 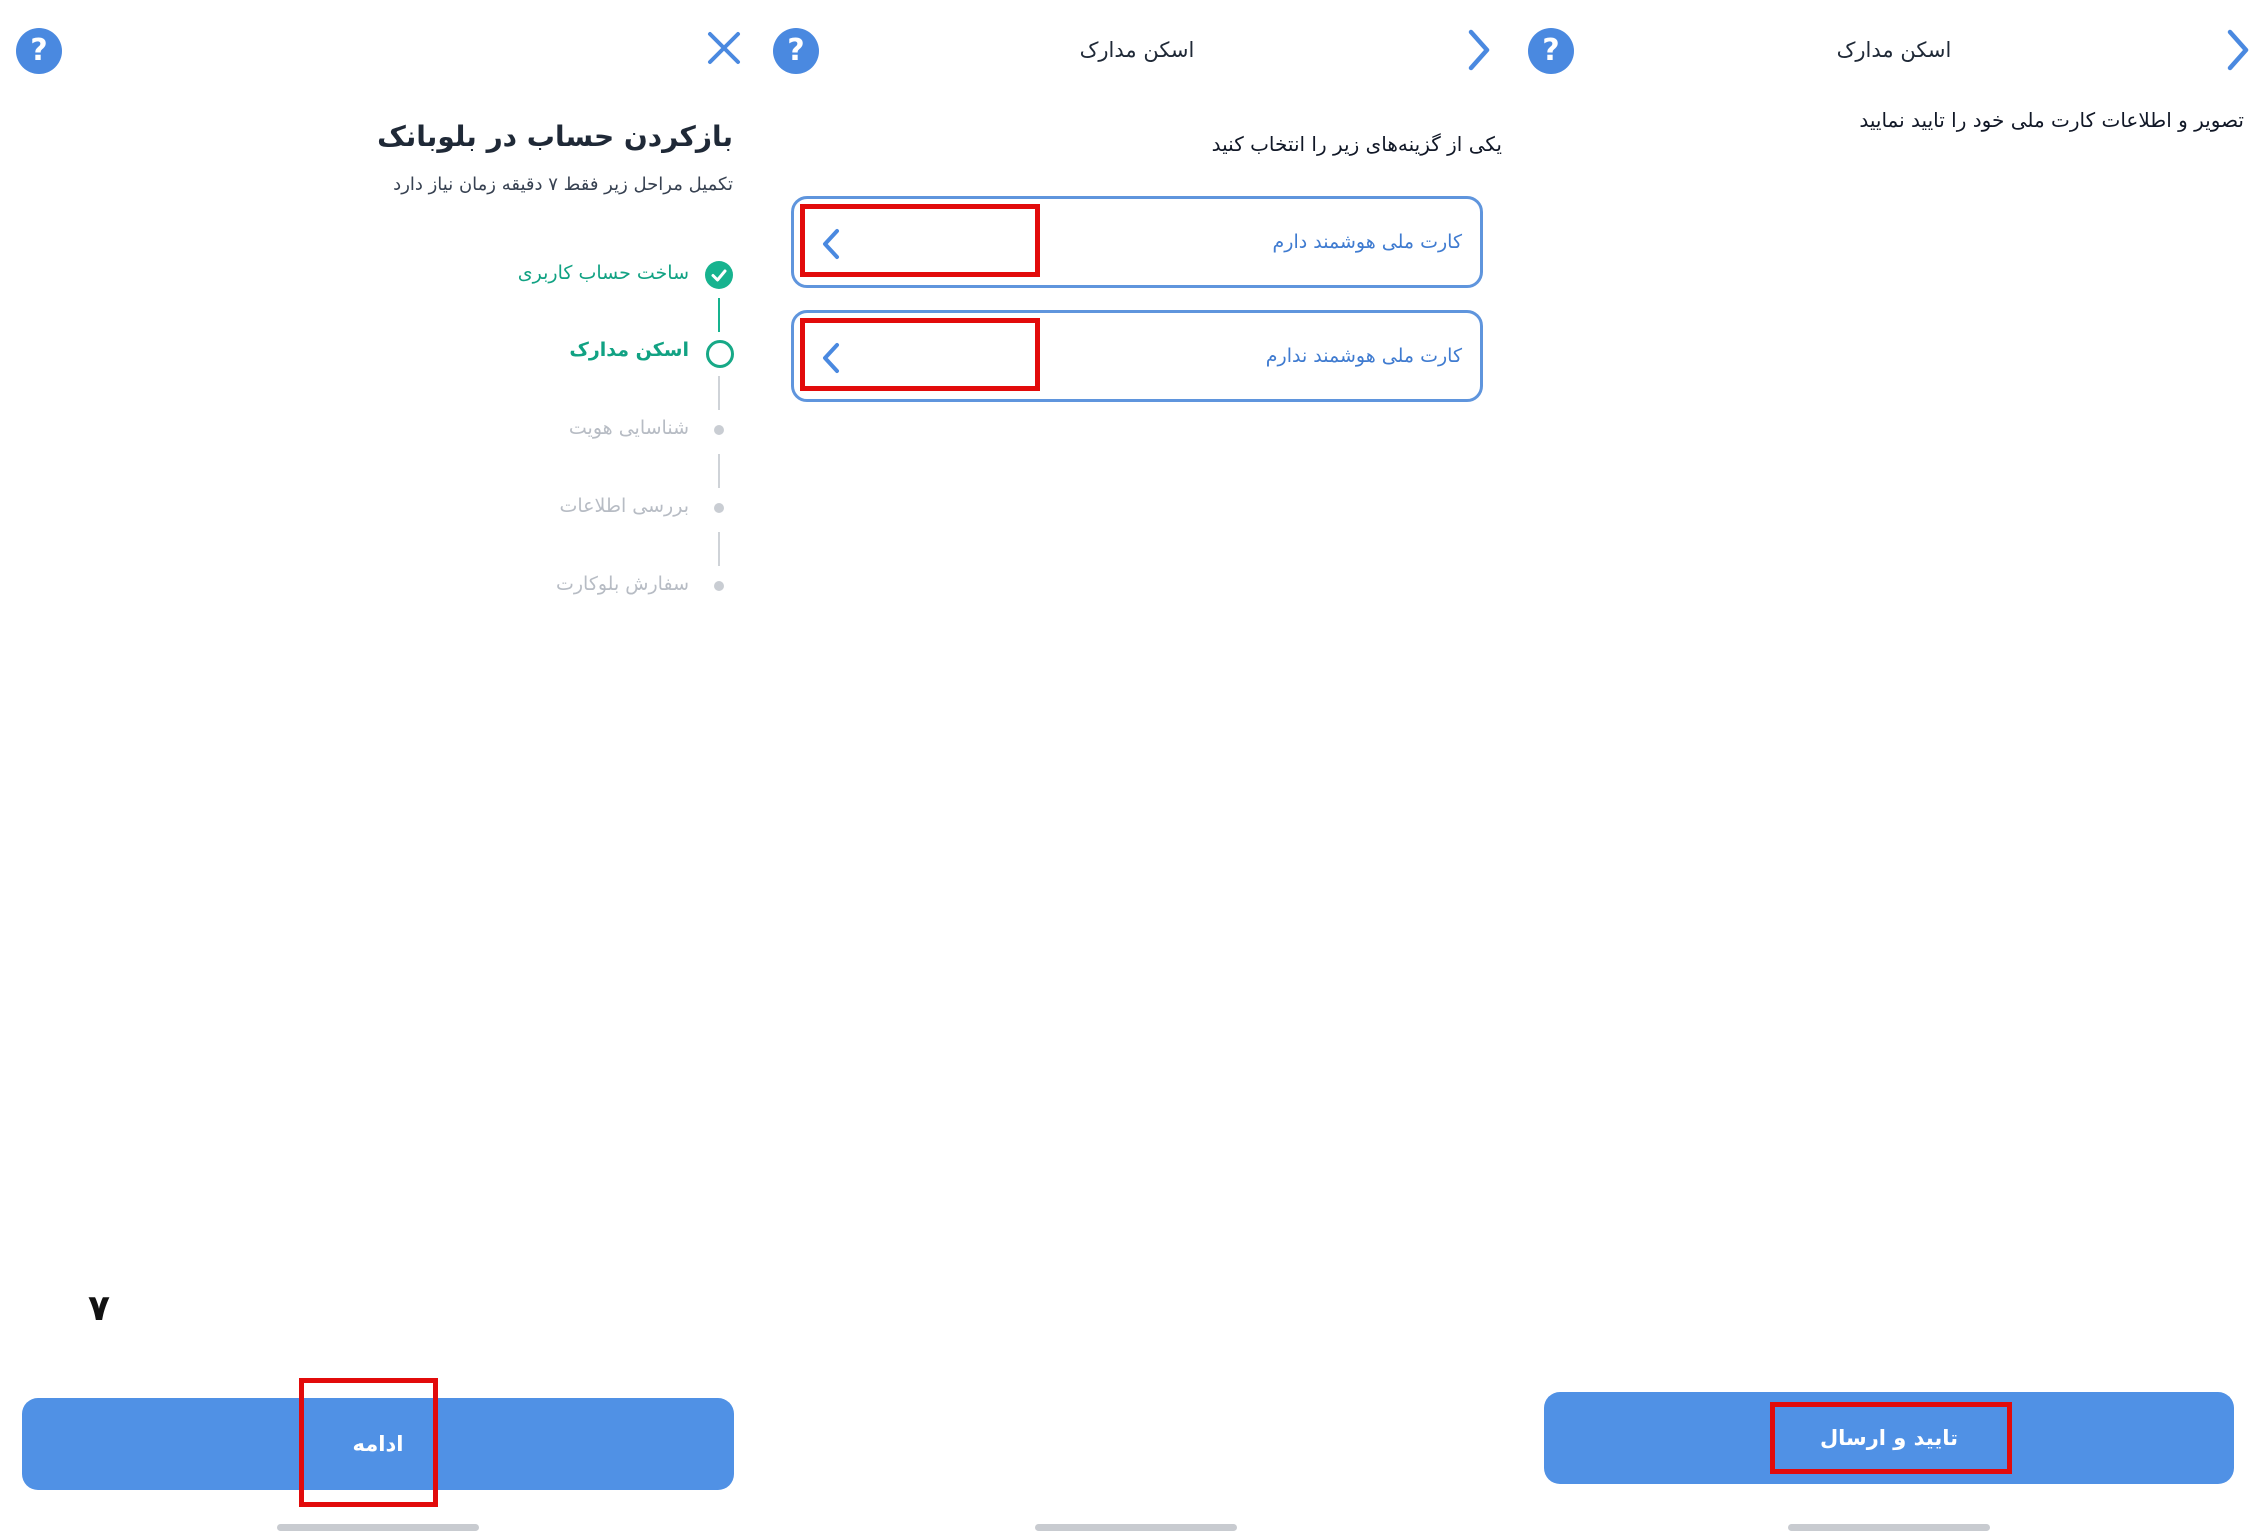 I want to click on step-label-scan-documents: اسکن مدارک, so click(x=629, y=350).